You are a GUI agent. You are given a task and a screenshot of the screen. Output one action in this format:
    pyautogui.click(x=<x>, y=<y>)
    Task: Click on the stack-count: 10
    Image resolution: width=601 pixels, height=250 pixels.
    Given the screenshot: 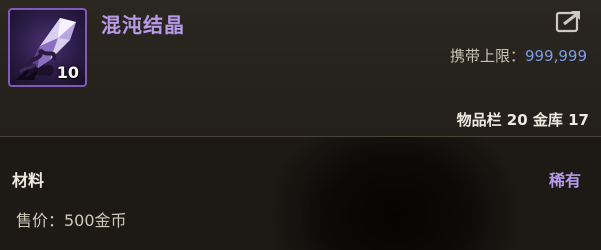 What is the action you would take?
    pyautogui.click(x=67, y=72)
    